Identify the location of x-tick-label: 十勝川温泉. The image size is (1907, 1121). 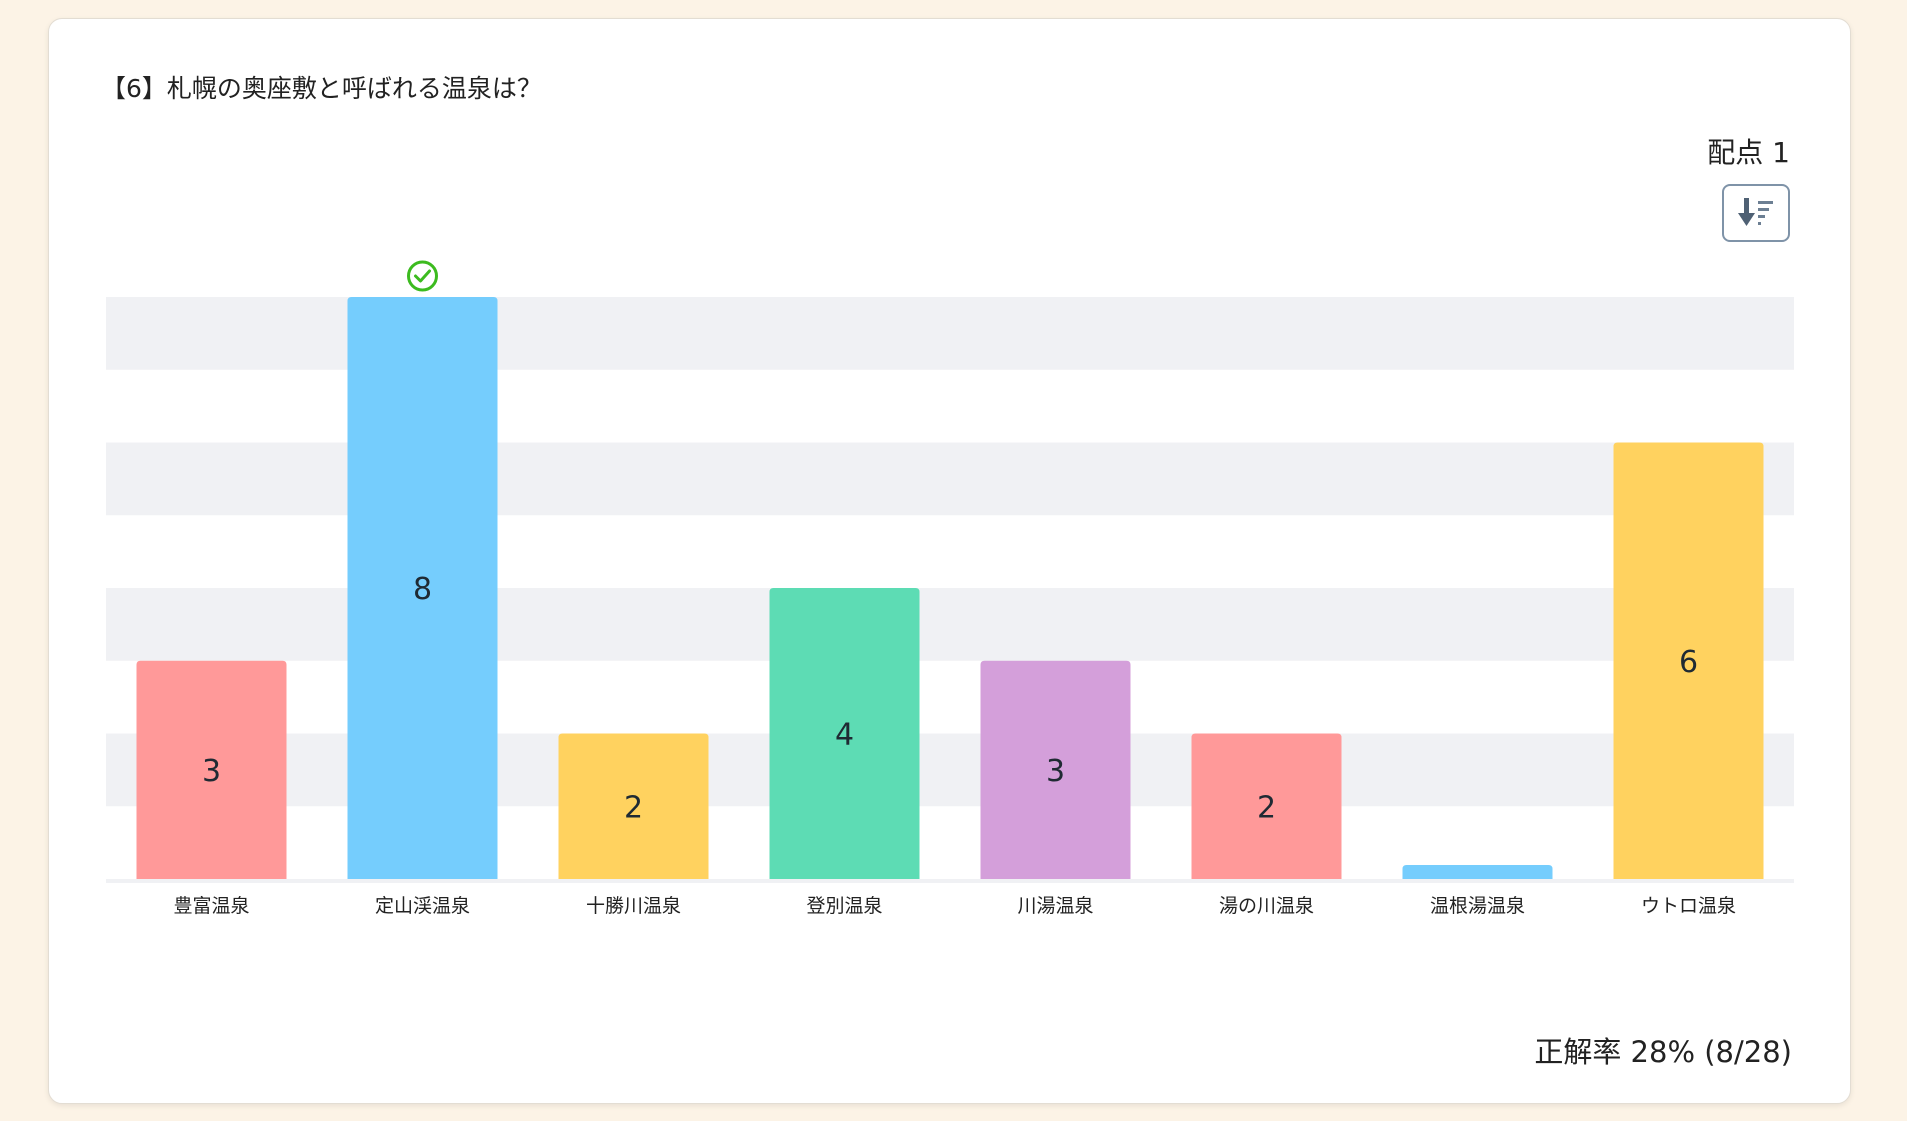
(633, 906).